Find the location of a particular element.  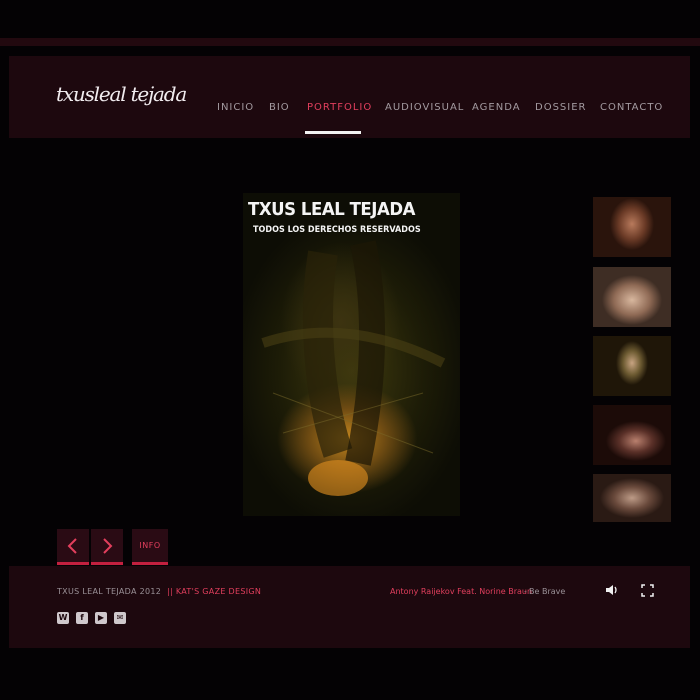

nav-audiovisual: AUDIOVISUAL is located at coordinates (424, 107).